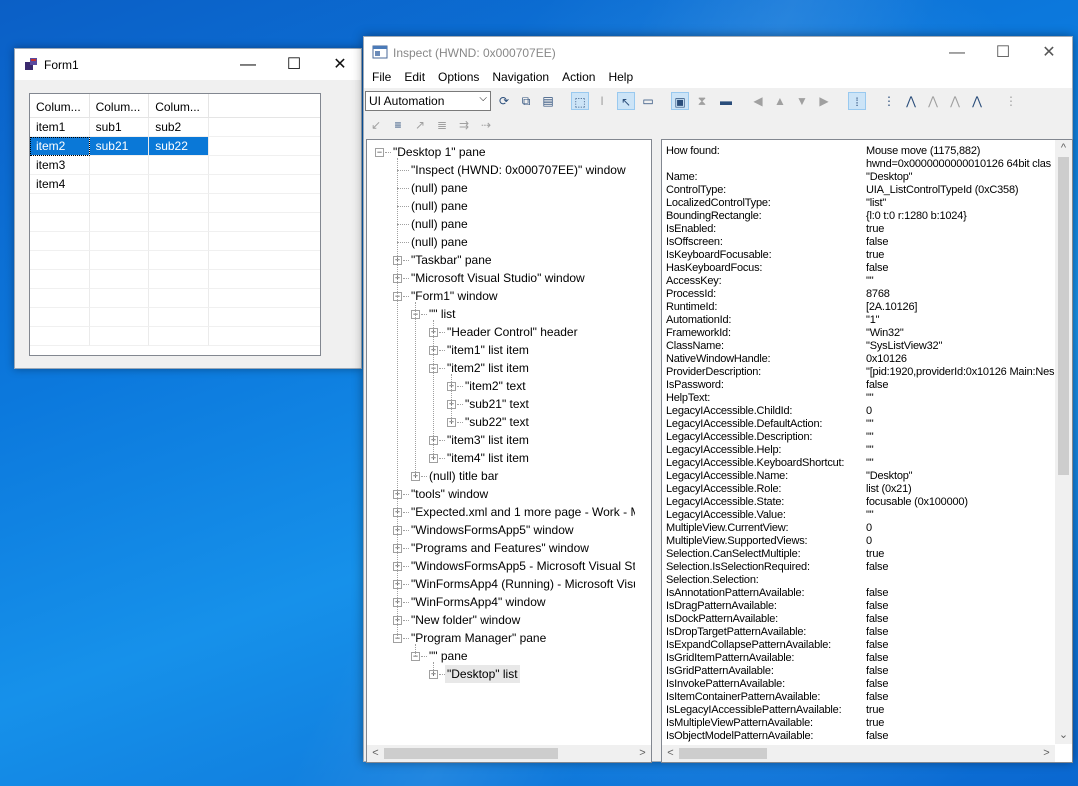 The height and width of the screenshot is (786, 1078). I want to click on nav-down-icon: ▼, so click(802, 101).